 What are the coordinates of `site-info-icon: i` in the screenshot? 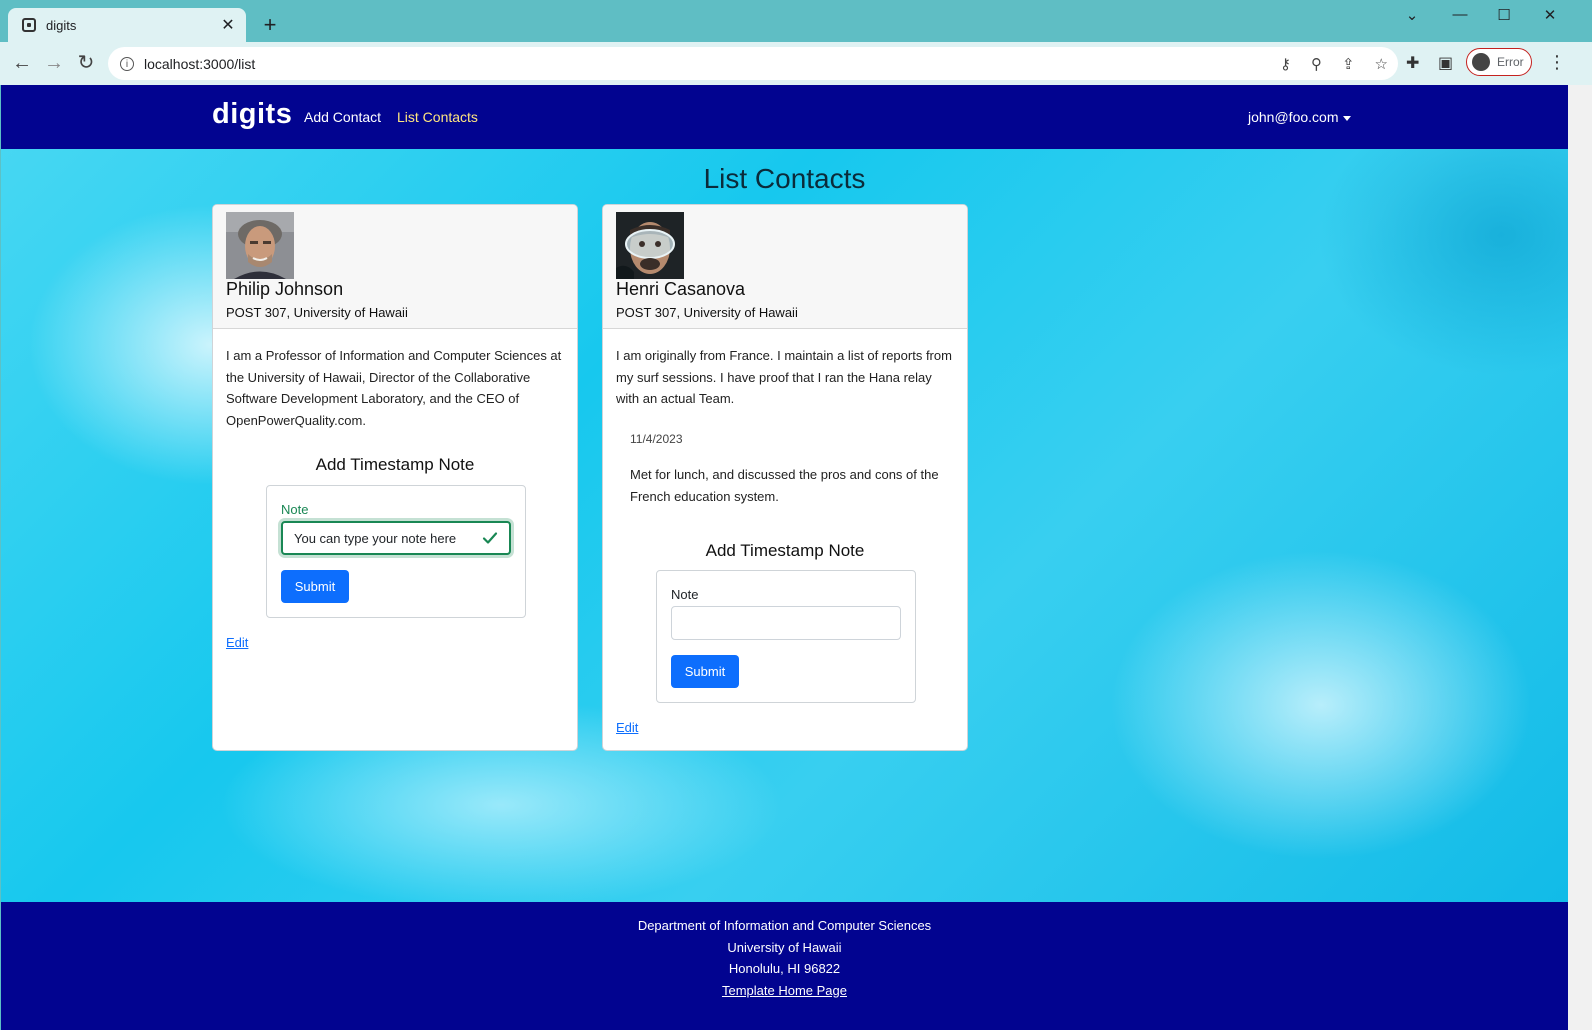 It's located at (127, 63).